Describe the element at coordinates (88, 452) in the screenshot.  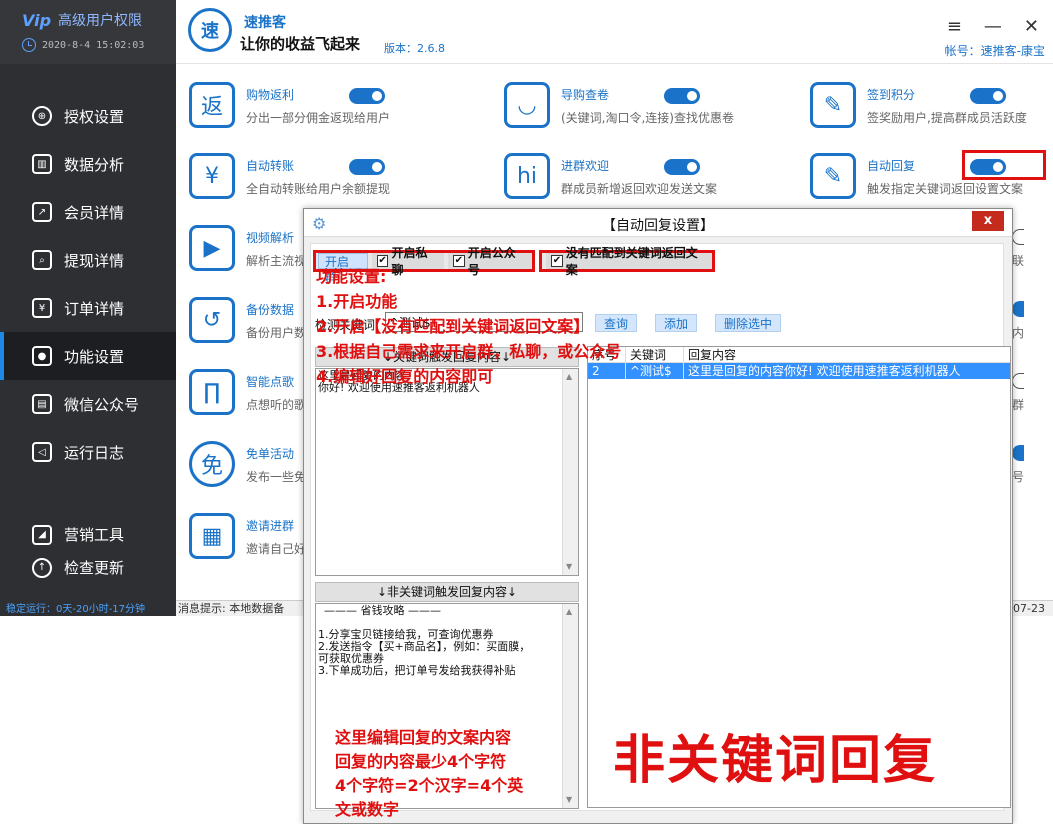
I see `sidebar-item-logs: ◁ 运行日志` at that location.